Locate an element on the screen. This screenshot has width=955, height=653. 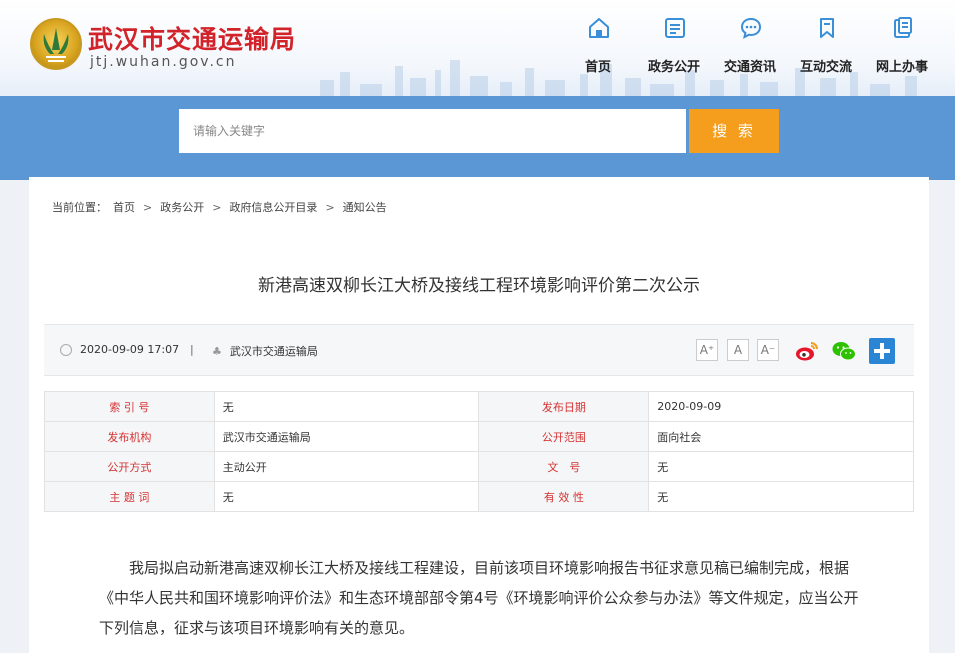
site-domain: jtj.wuhan.gov.cn is located at coordinates (163, 62).